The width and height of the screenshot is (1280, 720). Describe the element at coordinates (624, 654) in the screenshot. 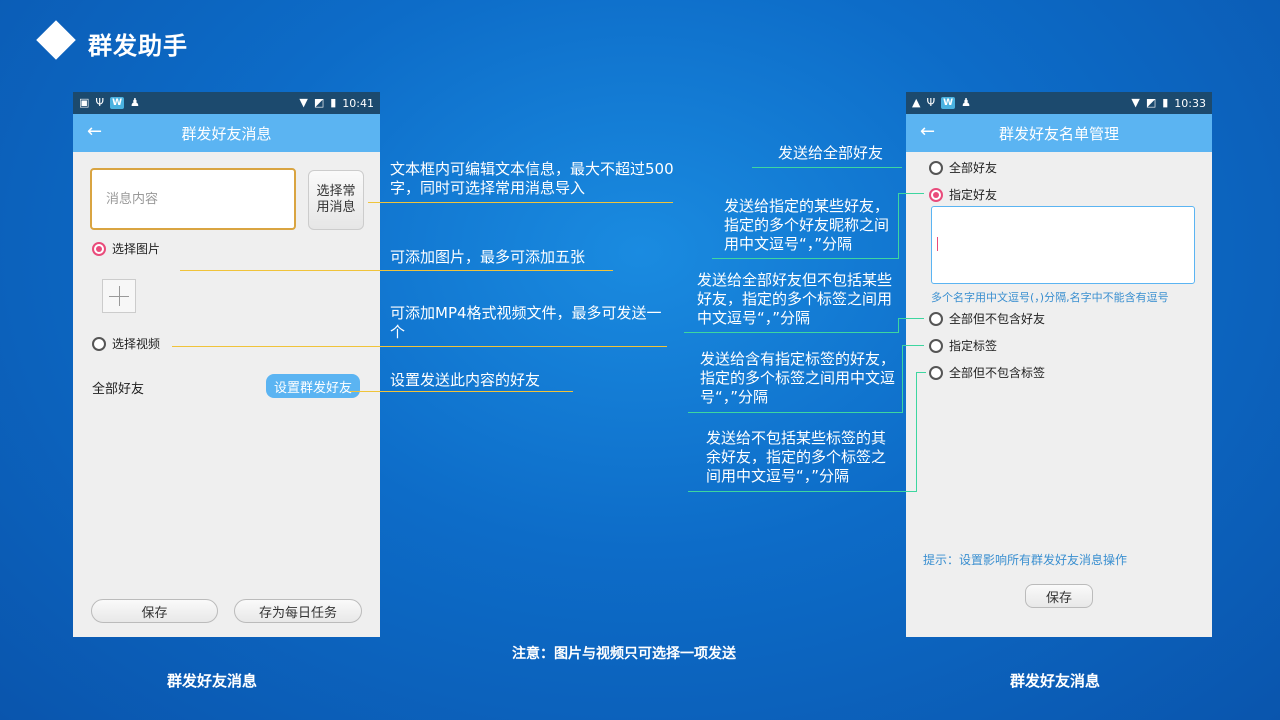

I see `notice-text: 注意：图片与视频只可选择一项发送` at that location.